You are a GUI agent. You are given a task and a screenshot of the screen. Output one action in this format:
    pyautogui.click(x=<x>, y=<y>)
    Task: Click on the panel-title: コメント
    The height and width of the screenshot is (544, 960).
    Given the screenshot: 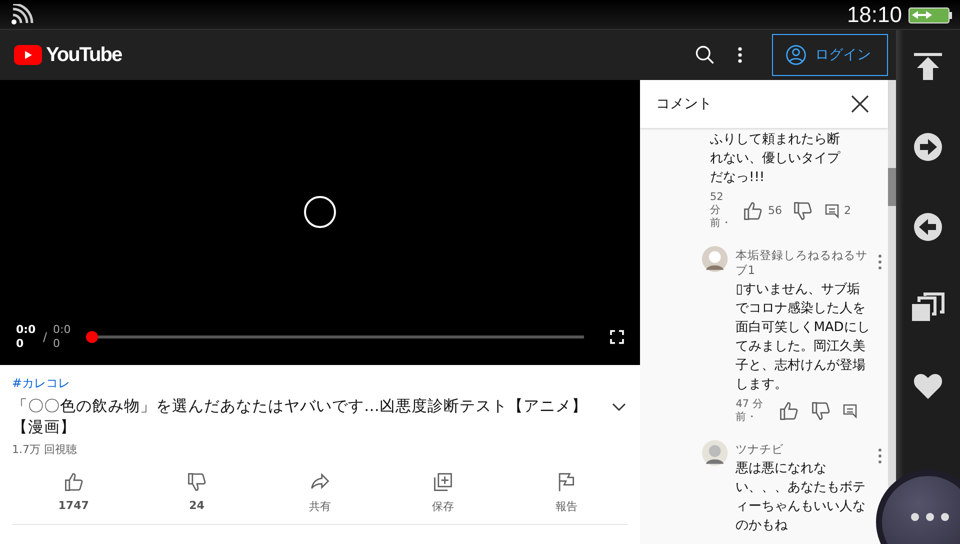 What is the action you would take?
    pyautogui.click(x=684, y=104)
    